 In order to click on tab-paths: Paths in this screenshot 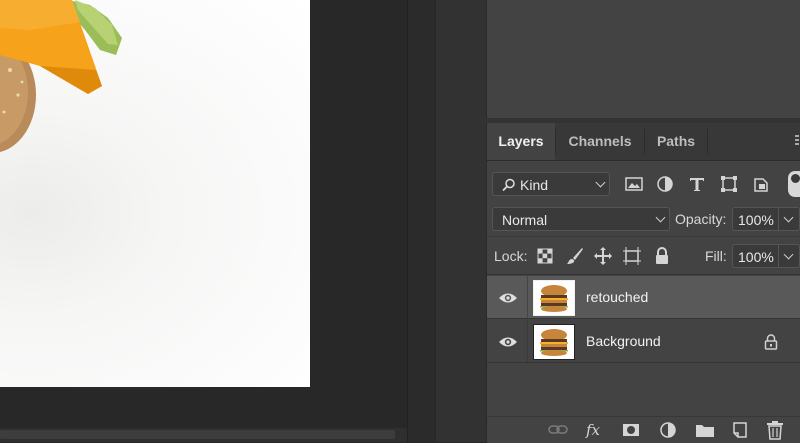, I will do `click(676, 141)`.